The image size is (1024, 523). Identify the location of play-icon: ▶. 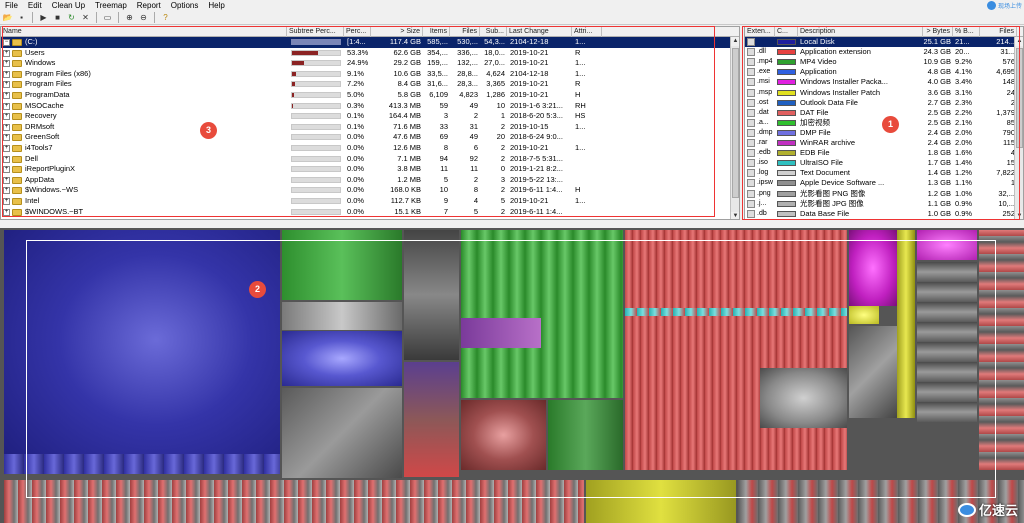
(43, 17).